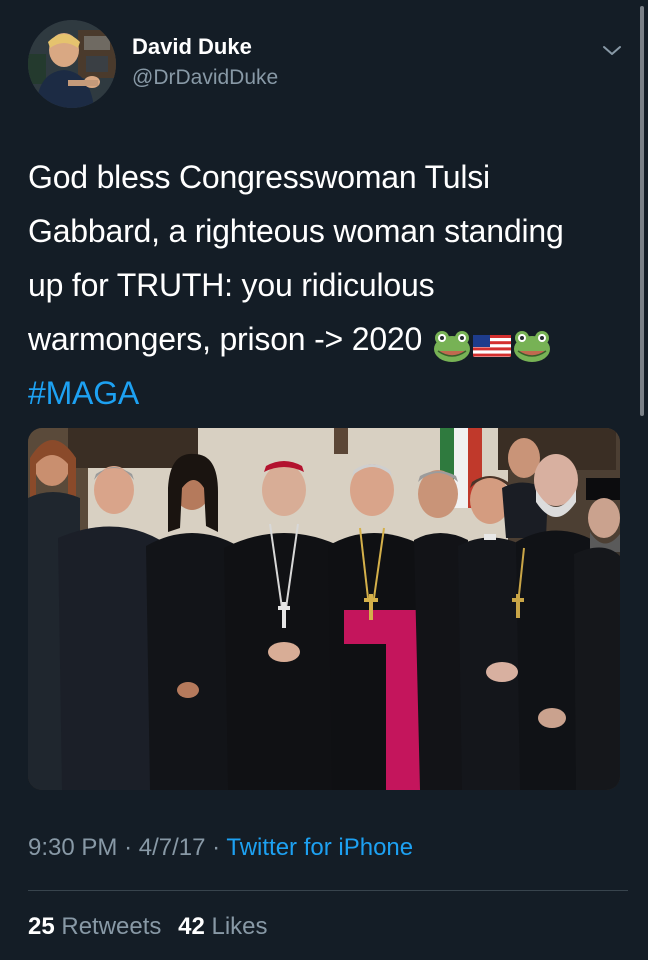 This screenshot has width=648, height=960. I want to click on tweet-meta: 9:30 PM · 4/7/17 · Twitter for iPhone, so click(220, 848).